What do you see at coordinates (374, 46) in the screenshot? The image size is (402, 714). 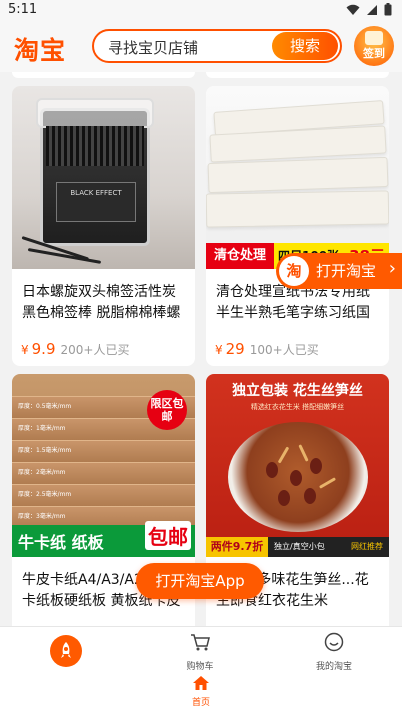 I see `signin-button: 签到` at bounding box center [374, 46].